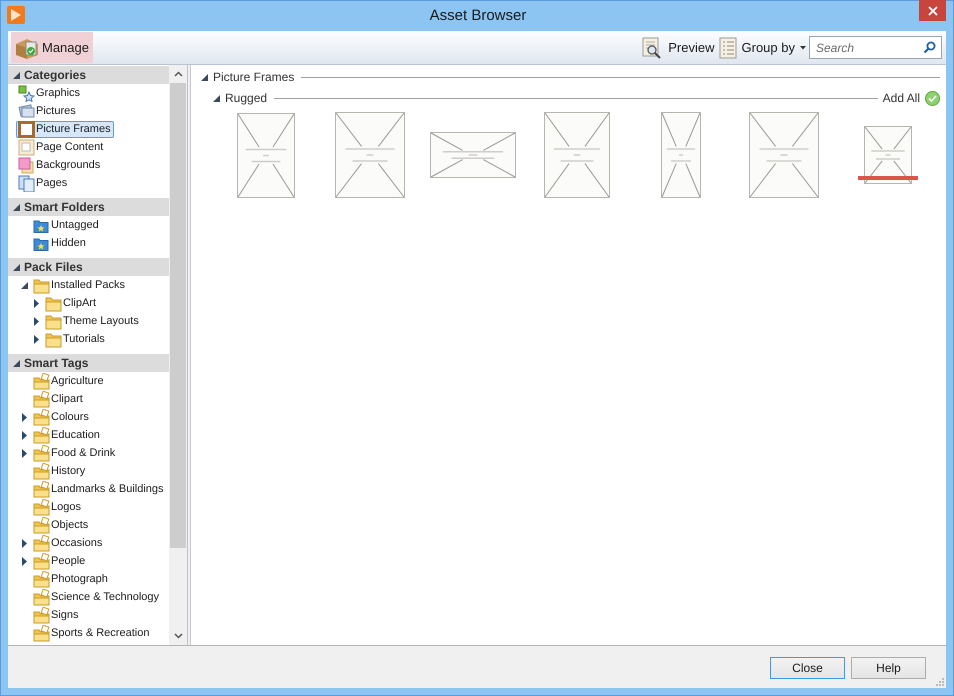  Describe the element at coordinates (246, 98) in the screenshot. I see `group-title: Rugged` at that location.